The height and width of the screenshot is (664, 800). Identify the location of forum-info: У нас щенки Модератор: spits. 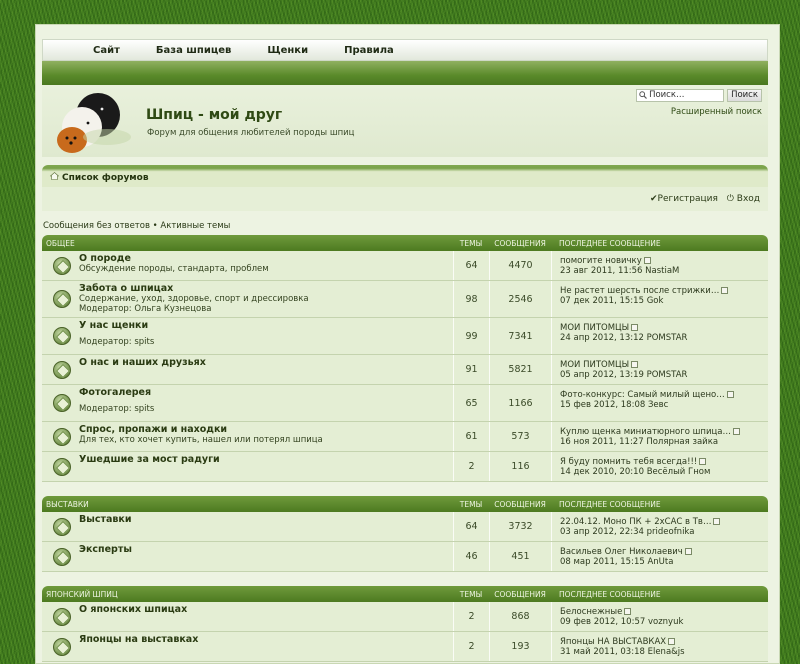
(247, 336).